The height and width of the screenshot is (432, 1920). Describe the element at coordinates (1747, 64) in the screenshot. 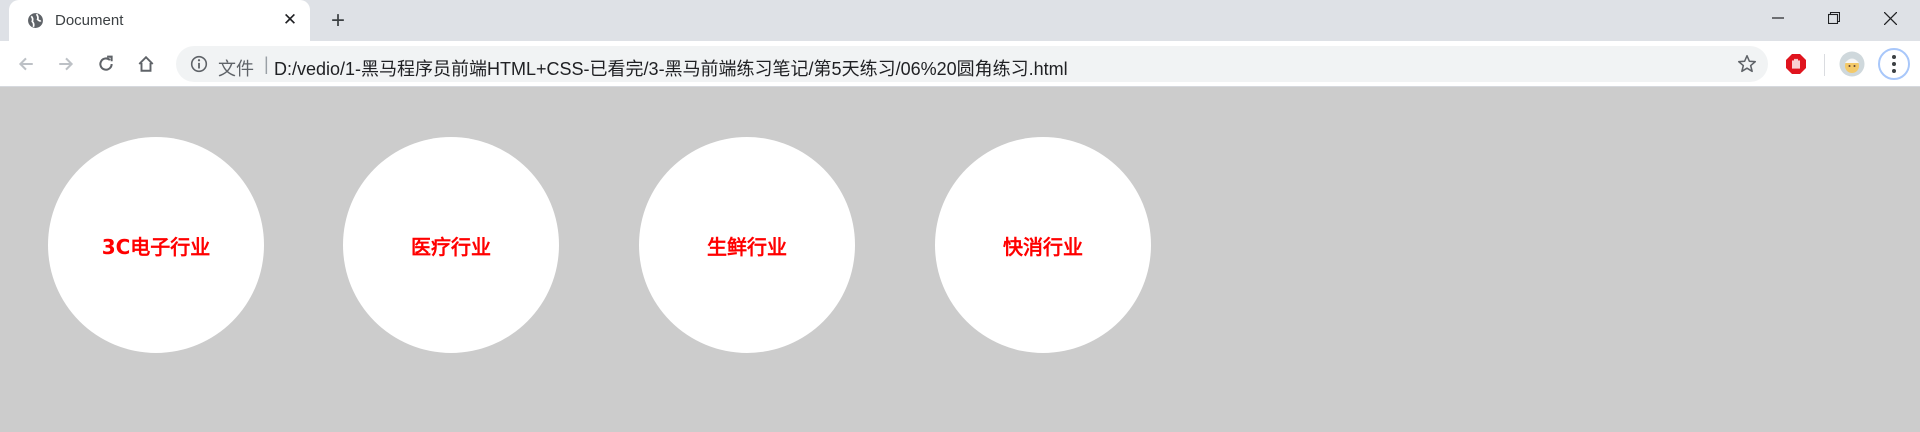

I see `bookmark-star-icon` at that location.